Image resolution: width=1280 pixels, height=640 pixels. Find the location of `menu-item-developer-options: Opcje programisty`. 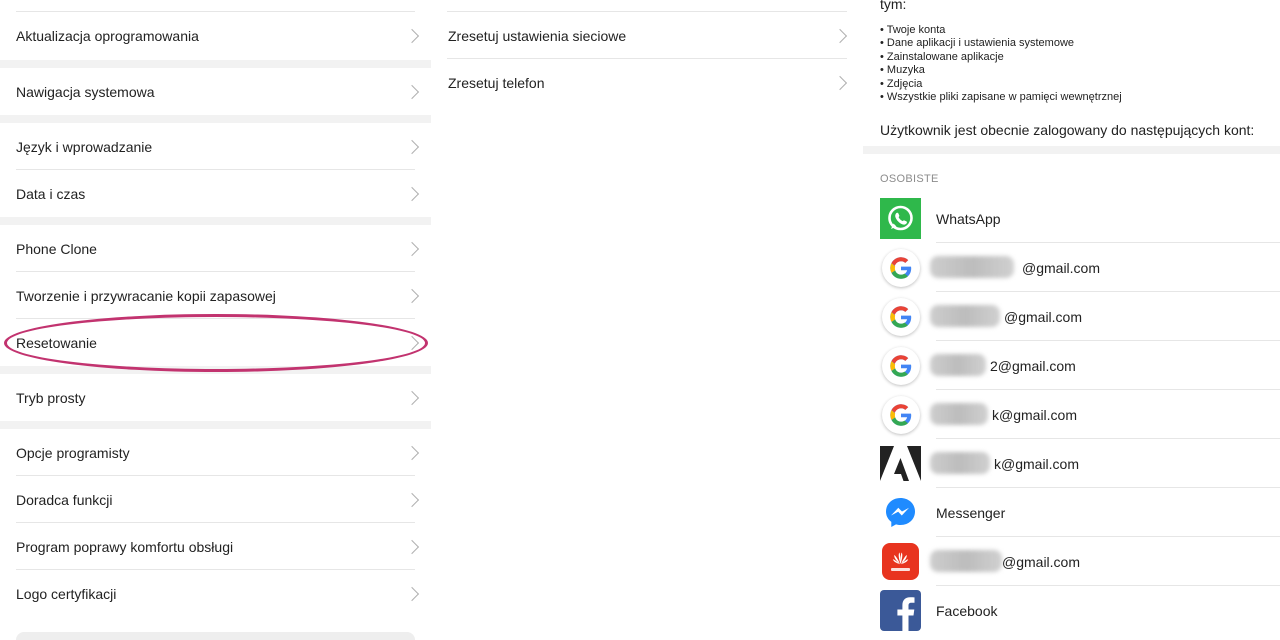

menu-item-developer-options: Opcje programisty is located at coordinates (215, 452).